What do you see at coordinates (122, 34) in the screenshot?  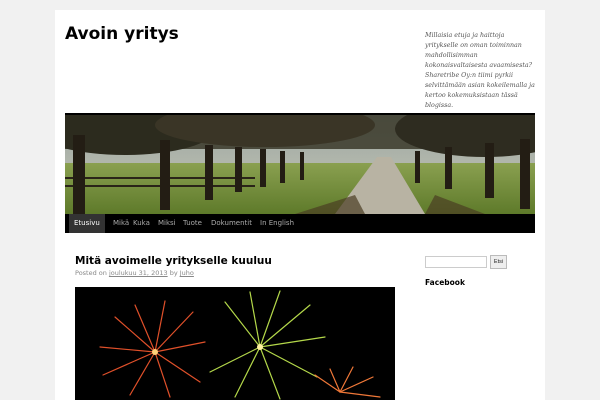 I see `site-title: Avoin yritys` at bounding box center [122, 34].